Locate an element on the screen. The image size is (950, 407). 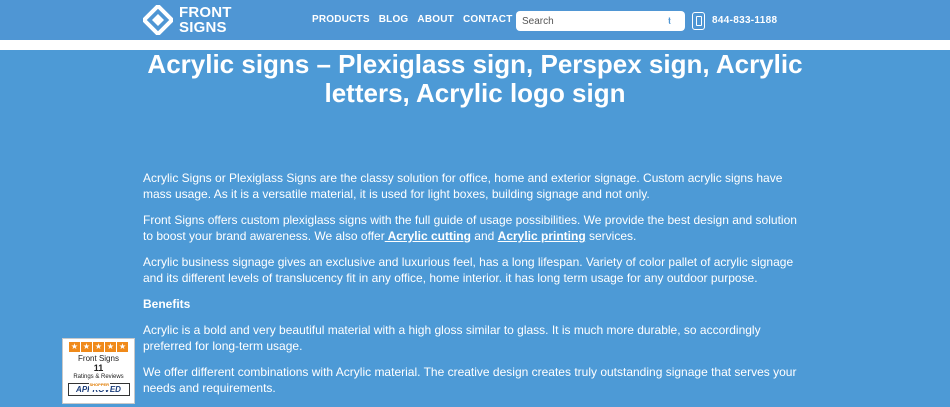
acrylic-printing-link: Acrylic printing is located at coordinates (542, 236).